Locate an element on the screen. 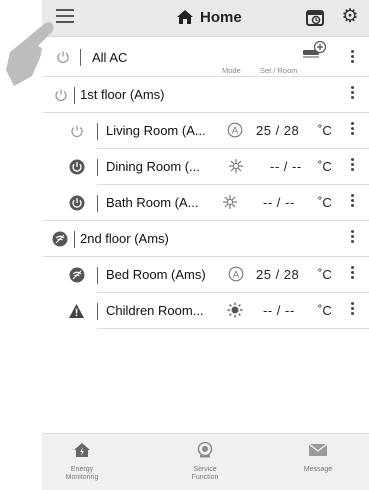 The width and height of the screenshot is (369, 490). tab-message: Message is located at coordinates (318, 458).